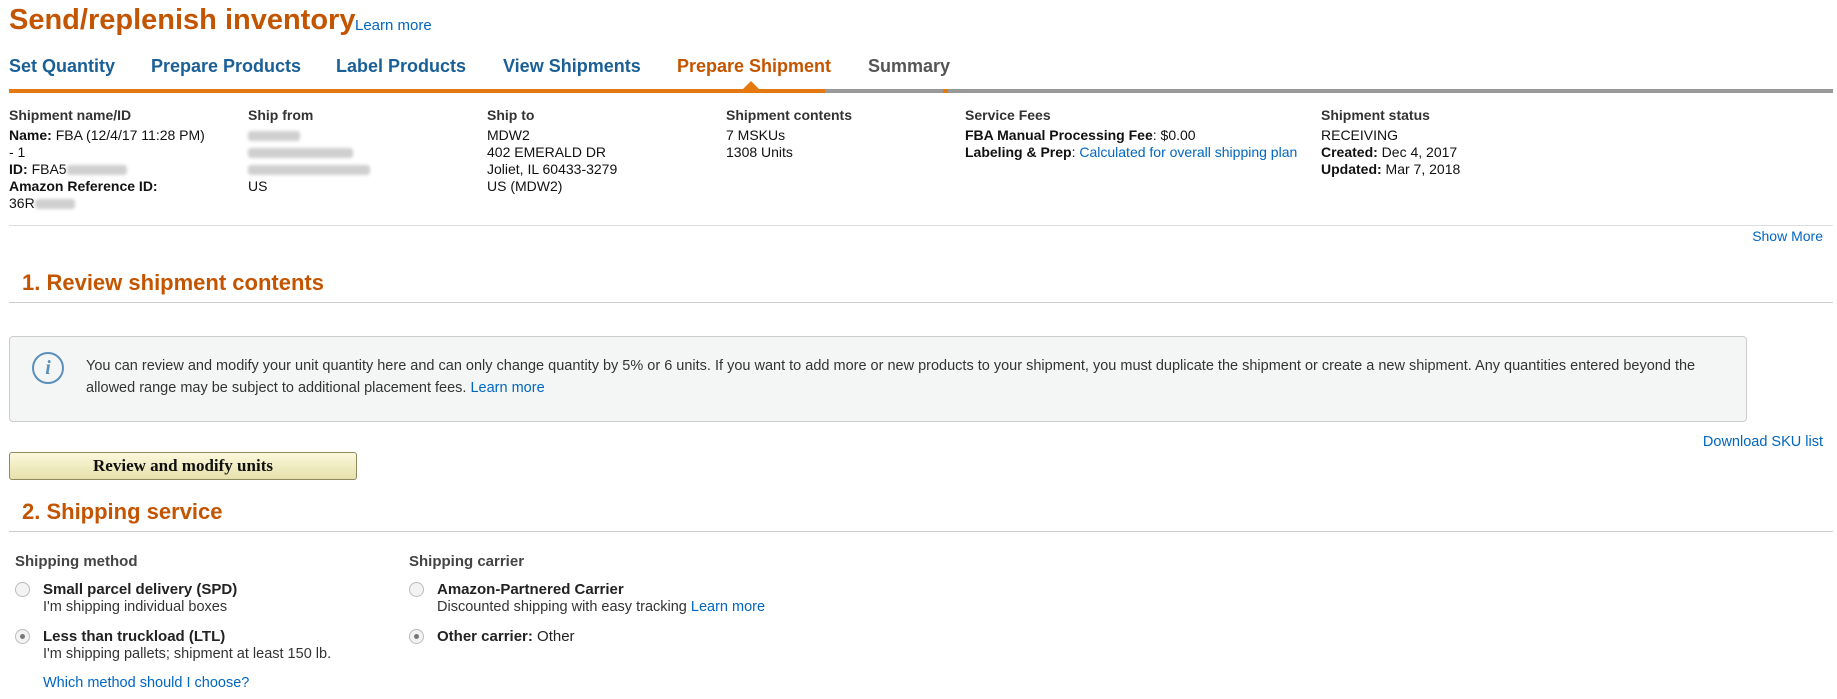 This screenshot has width=1837, height=699. Describe the element at coordinates (1390, 91) in the screenshot. I see `progress-bar-remaining-extended` at that location.